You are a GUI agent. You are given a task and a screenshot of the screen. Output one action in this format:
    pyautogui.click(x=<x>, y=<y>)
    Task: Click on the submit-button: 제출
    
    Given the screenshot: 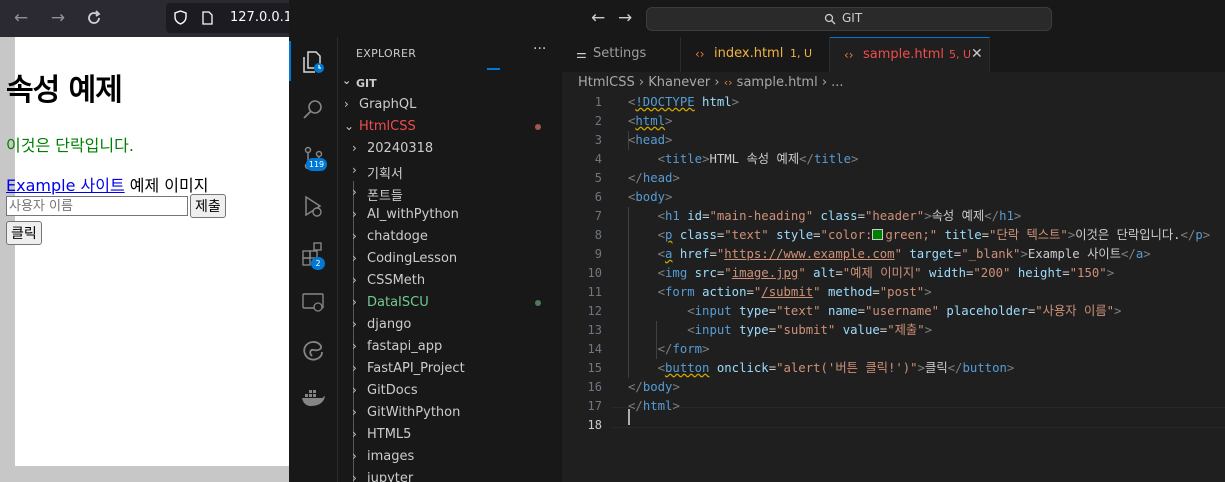 What is the action you would take?
    pyautogui.click(x=208, y=206)
    